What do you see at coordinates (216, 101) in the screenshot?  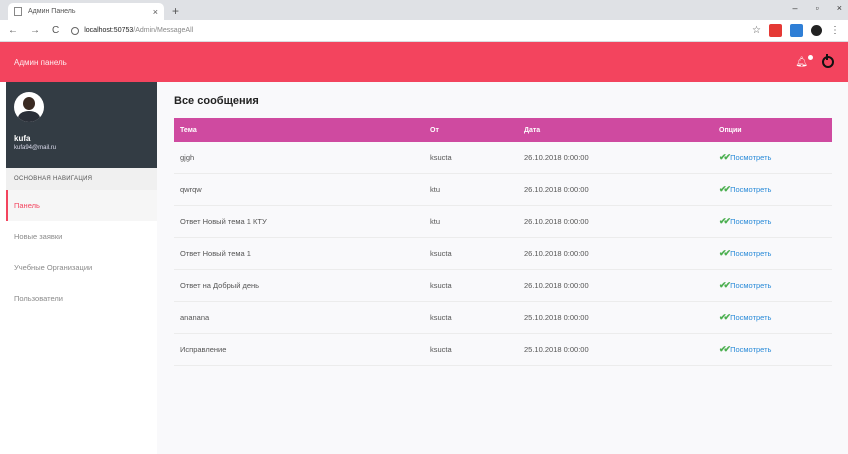 I see `page-title: Все сообщения` at bounding box center [216, 101].